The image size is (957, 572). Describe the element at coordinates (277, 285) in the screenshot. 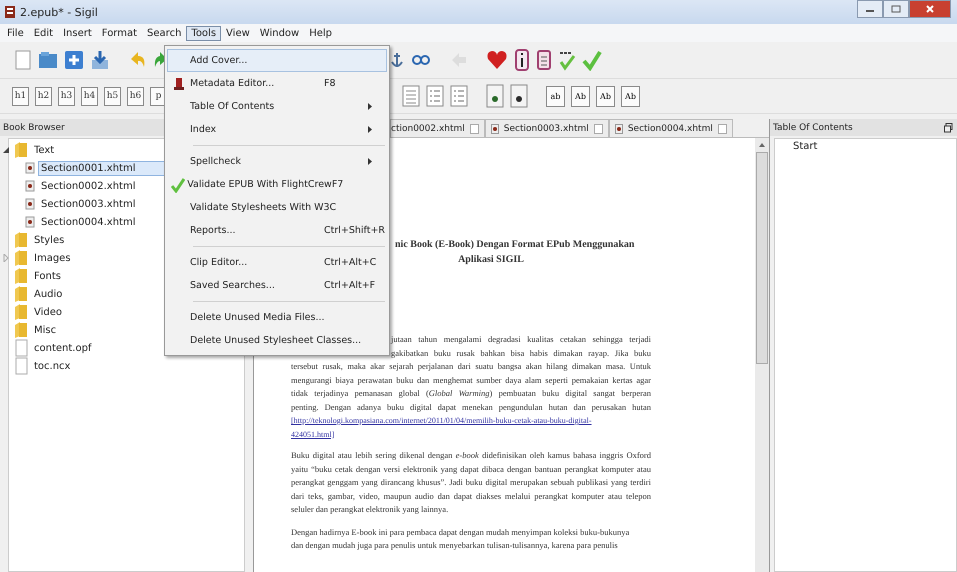

I see `menu-item: Saved Searches... Ctrl+Alt+F` at that location.